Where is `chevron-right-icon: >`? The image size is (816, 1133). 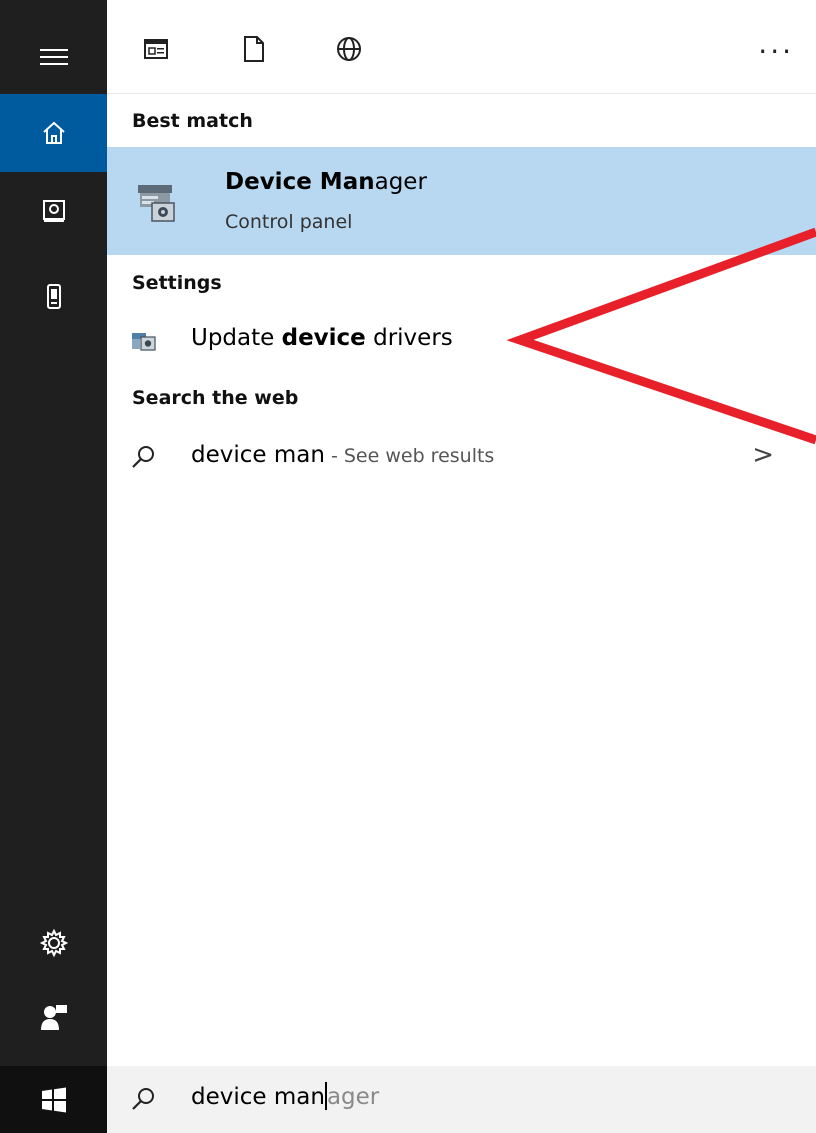
chevron-right-icon: > is located at coordinates (763, 455).